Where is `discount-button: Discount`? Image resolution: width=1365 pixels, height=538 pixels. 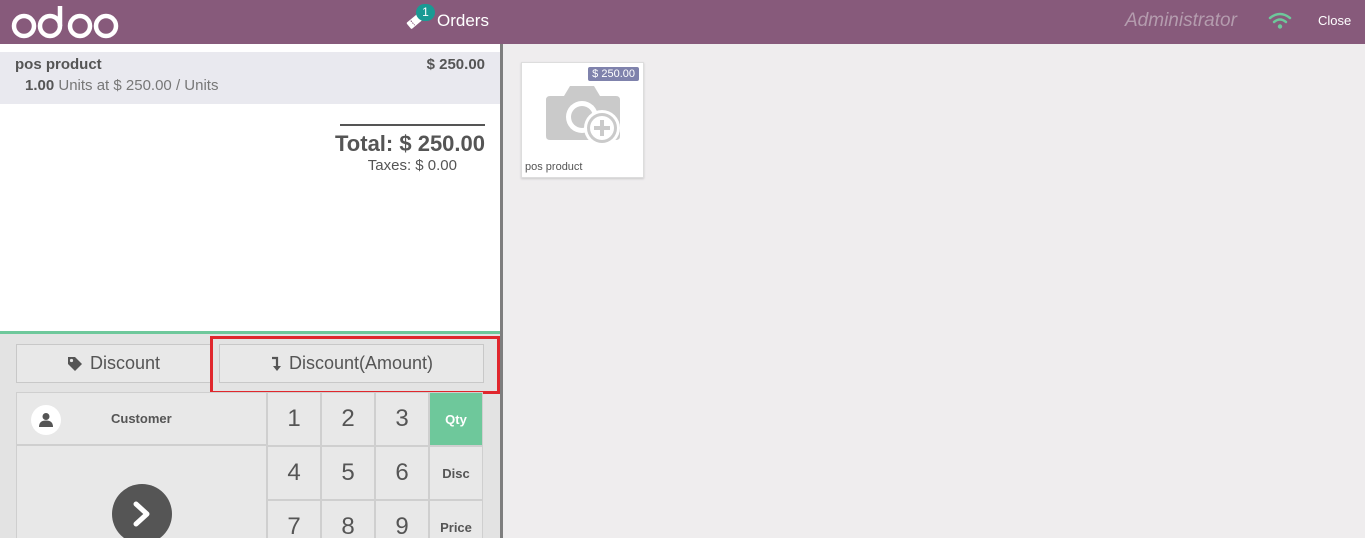
discount-button: Discount is located at coordinates (113, 363).